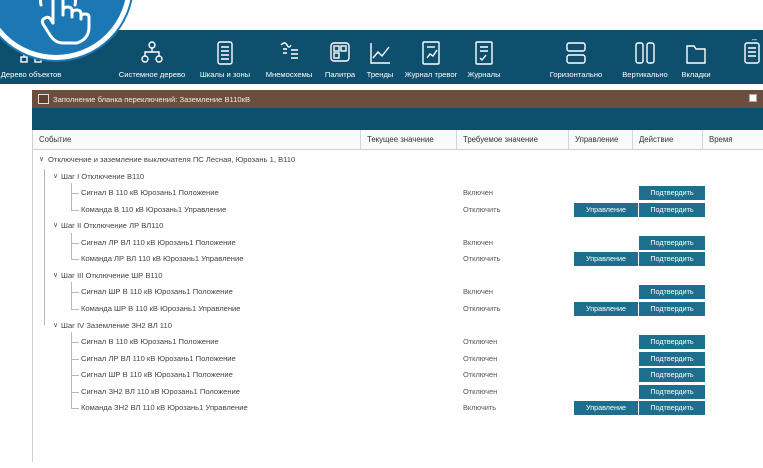  Describe the element at coordinates (576, 53) in the screenshot. I see `layout-horizontal-icon` at that location.